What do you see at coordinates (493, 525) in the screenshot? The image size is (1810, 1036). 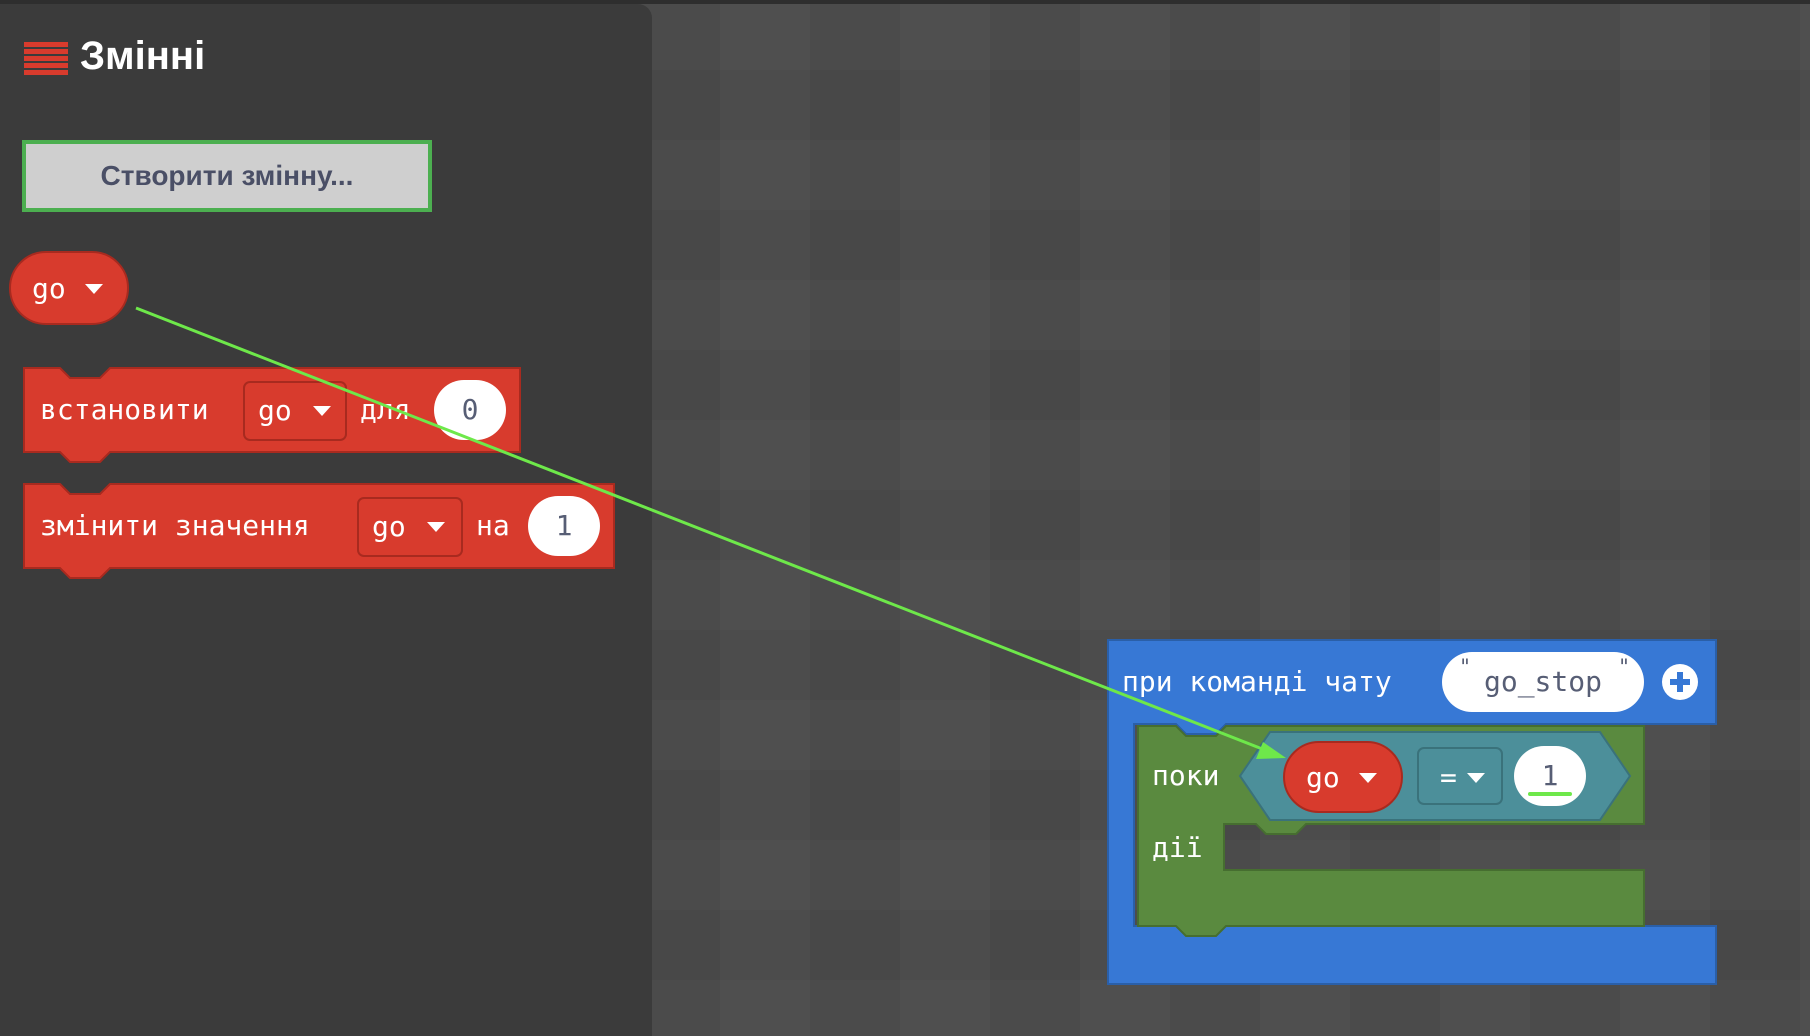 I see `change-mid-label: на` at bounding box center [493, 525].